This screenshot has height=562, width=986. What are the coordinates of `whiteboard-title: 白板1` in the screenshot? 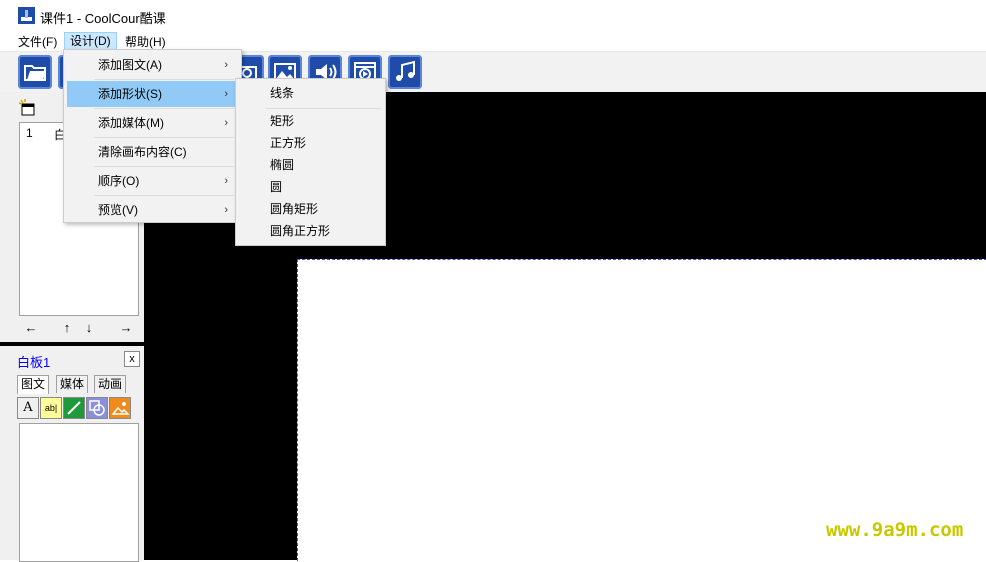 It's located at (34, 362).